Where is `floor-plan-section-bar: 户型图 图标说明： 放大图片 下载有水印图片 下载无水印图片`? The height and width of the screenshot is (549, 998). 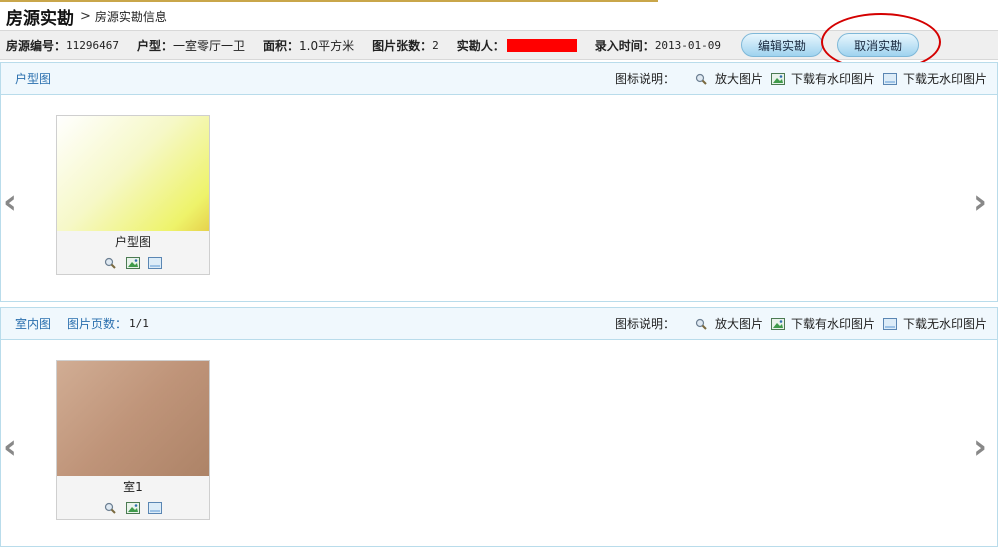 floor-plan-section-bar: 户型图 图标说明： 放大图片 下载有水印图片 下载无水印图片 is located at coordinates (499, 79).